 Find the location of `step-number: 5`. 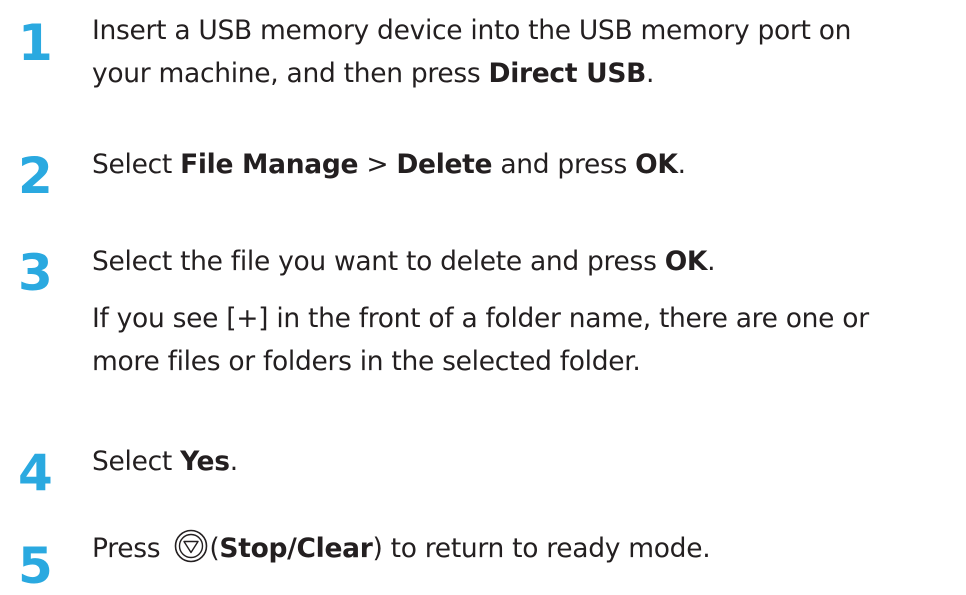

step-number: 5 is located at coordinates (35, 566).